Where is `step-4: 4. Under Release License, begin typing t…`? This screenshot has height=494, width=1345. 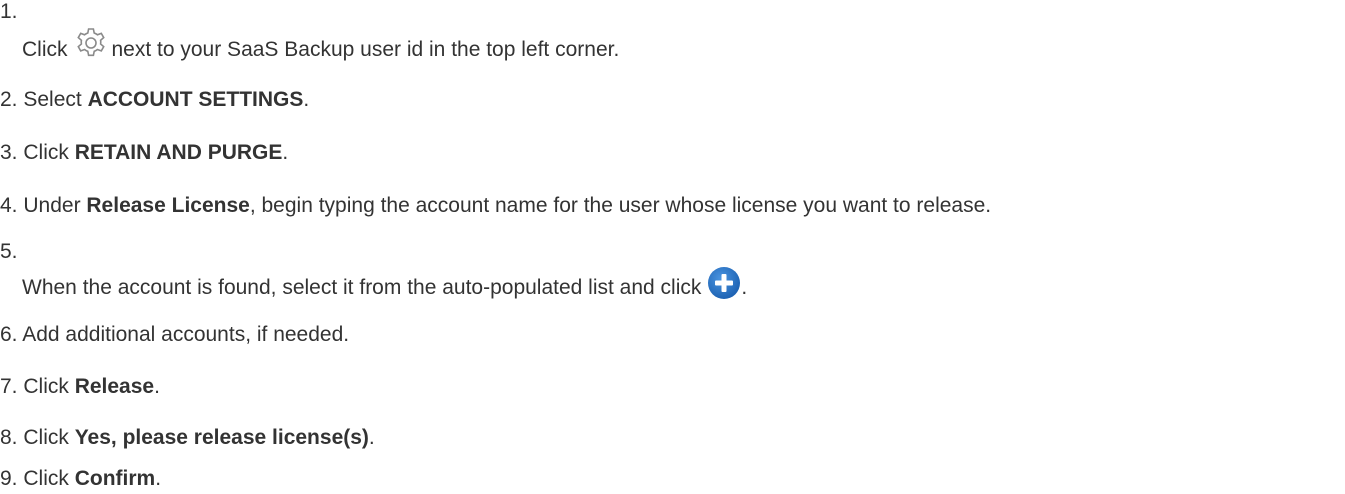
step-4: 4. Under Release License, begin typing t… is located at coordinates (495, 206).